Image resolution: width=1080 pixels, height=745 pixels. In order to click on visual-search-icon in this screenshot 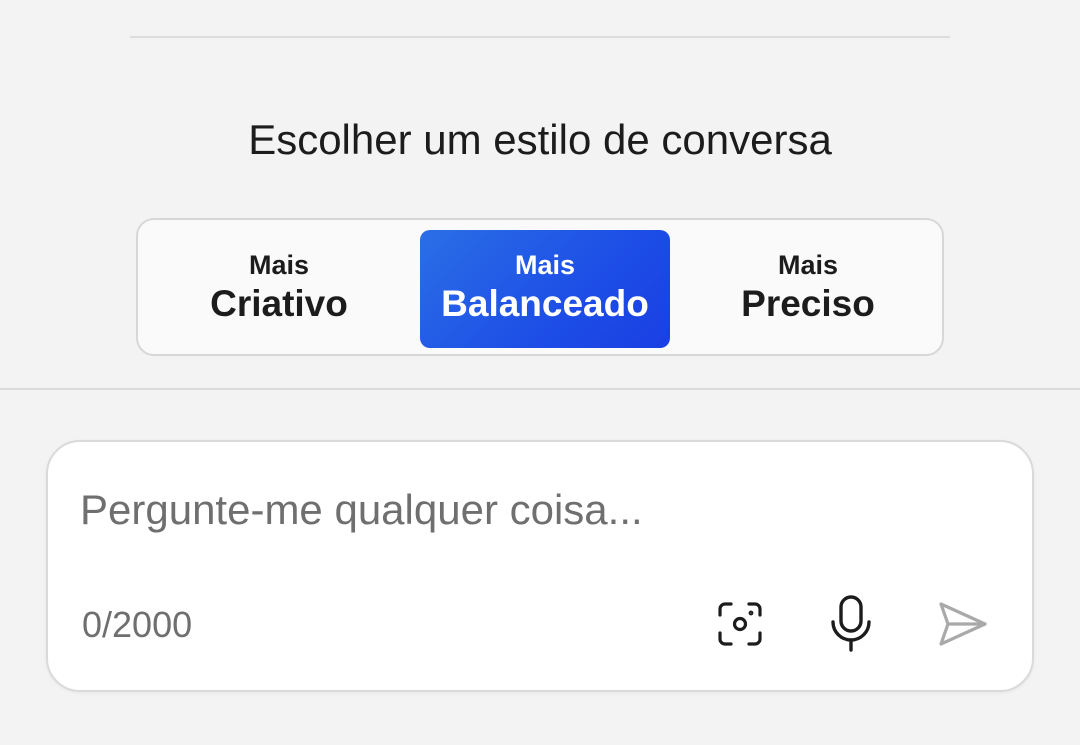, I will do `click(740, 624)`.